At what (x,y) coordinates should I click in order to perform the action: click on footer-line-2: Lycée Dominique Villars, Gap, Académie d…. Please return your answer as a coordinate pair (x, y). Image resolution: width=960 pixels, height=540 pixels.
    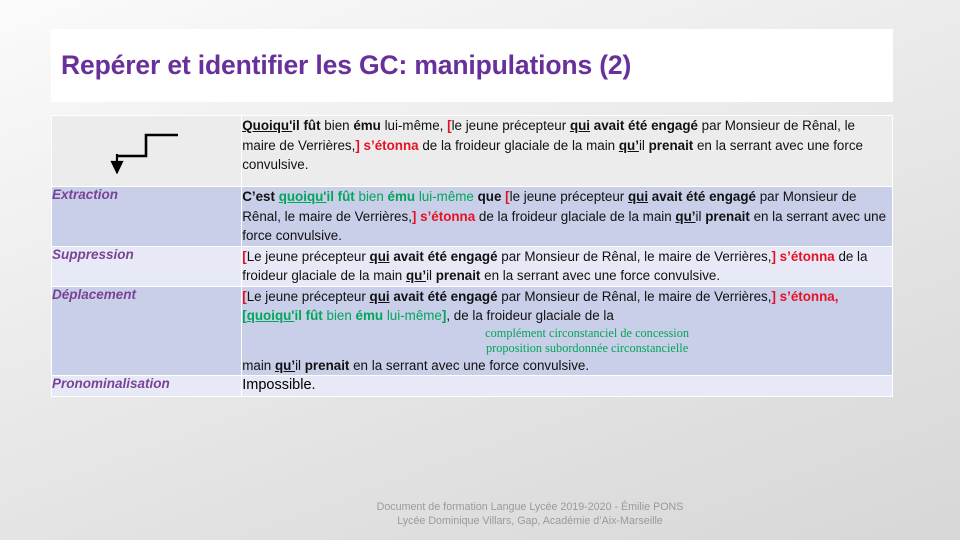
    Looking at the image, I should click on (530, 520).